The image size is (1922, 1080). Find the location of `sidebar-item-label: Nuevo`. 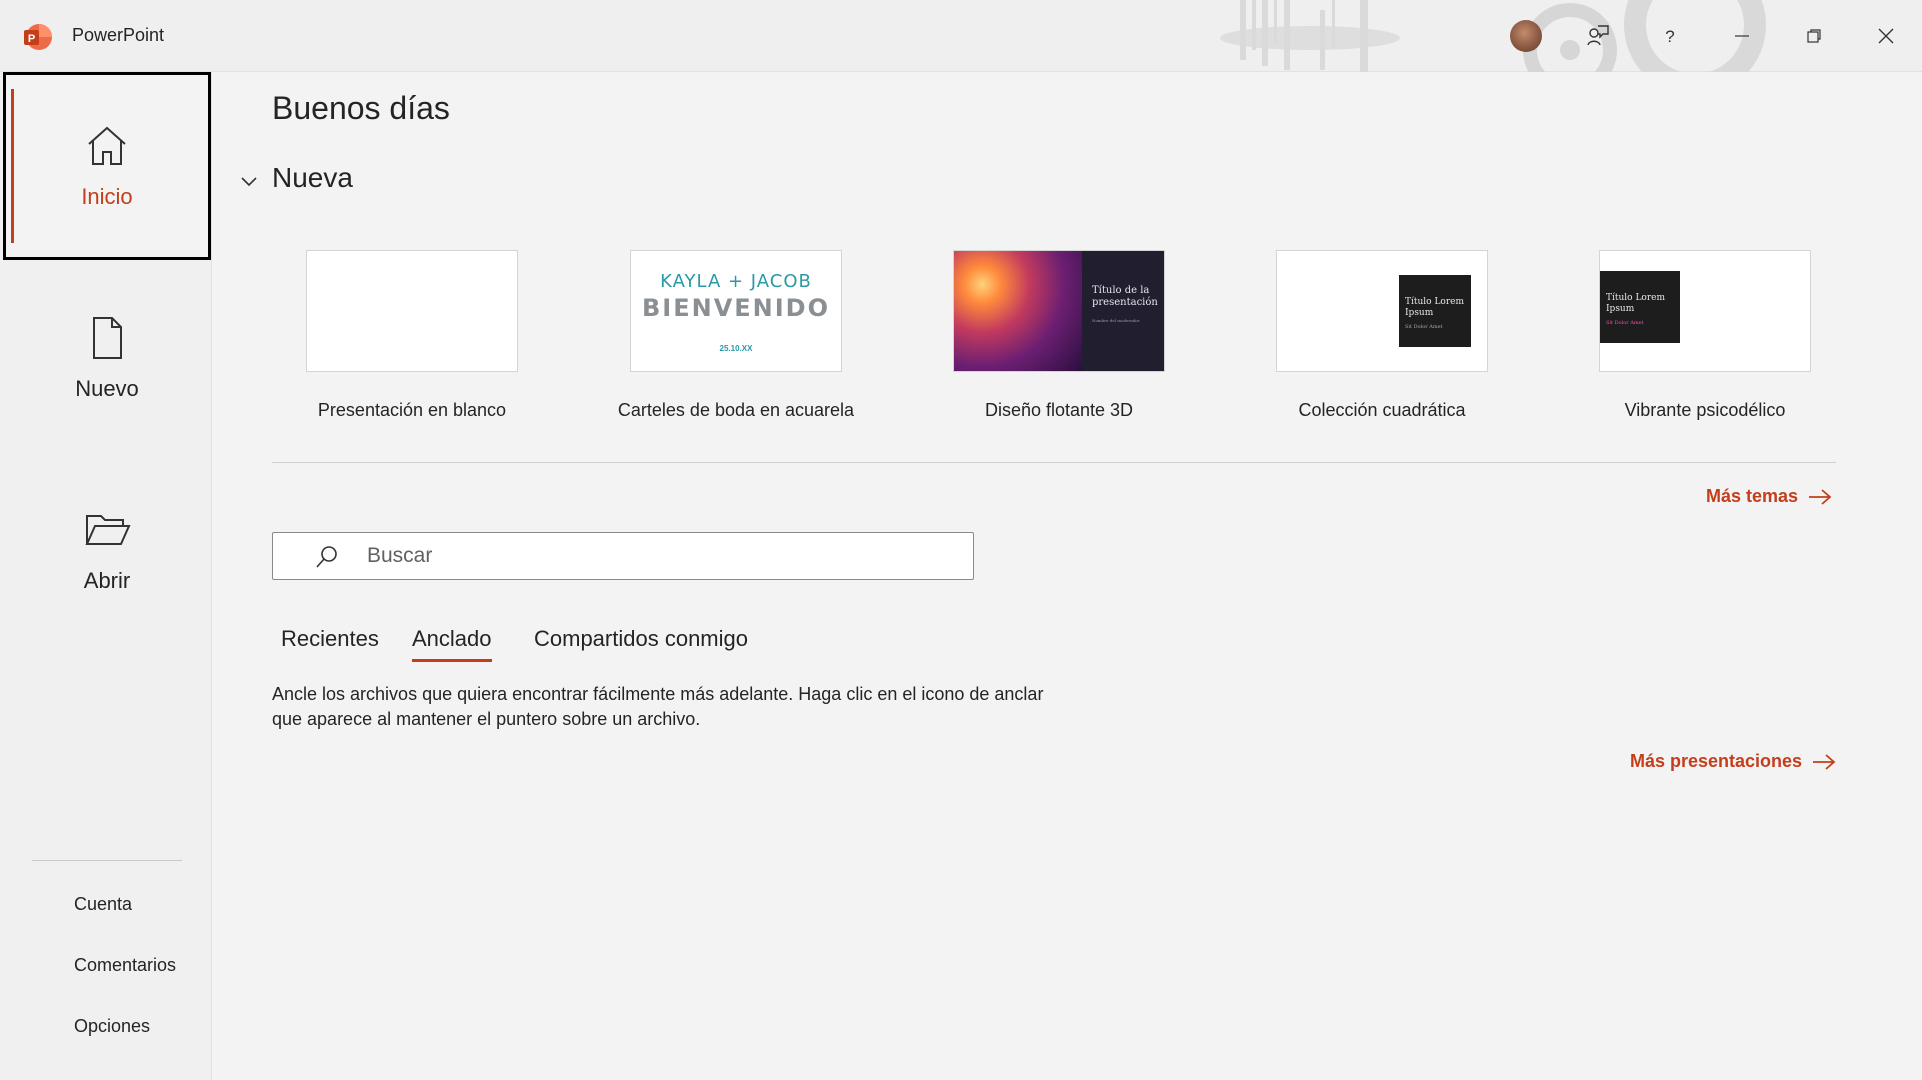

sidebar-item-label: Nuevo is located at coordinates (107, 388).